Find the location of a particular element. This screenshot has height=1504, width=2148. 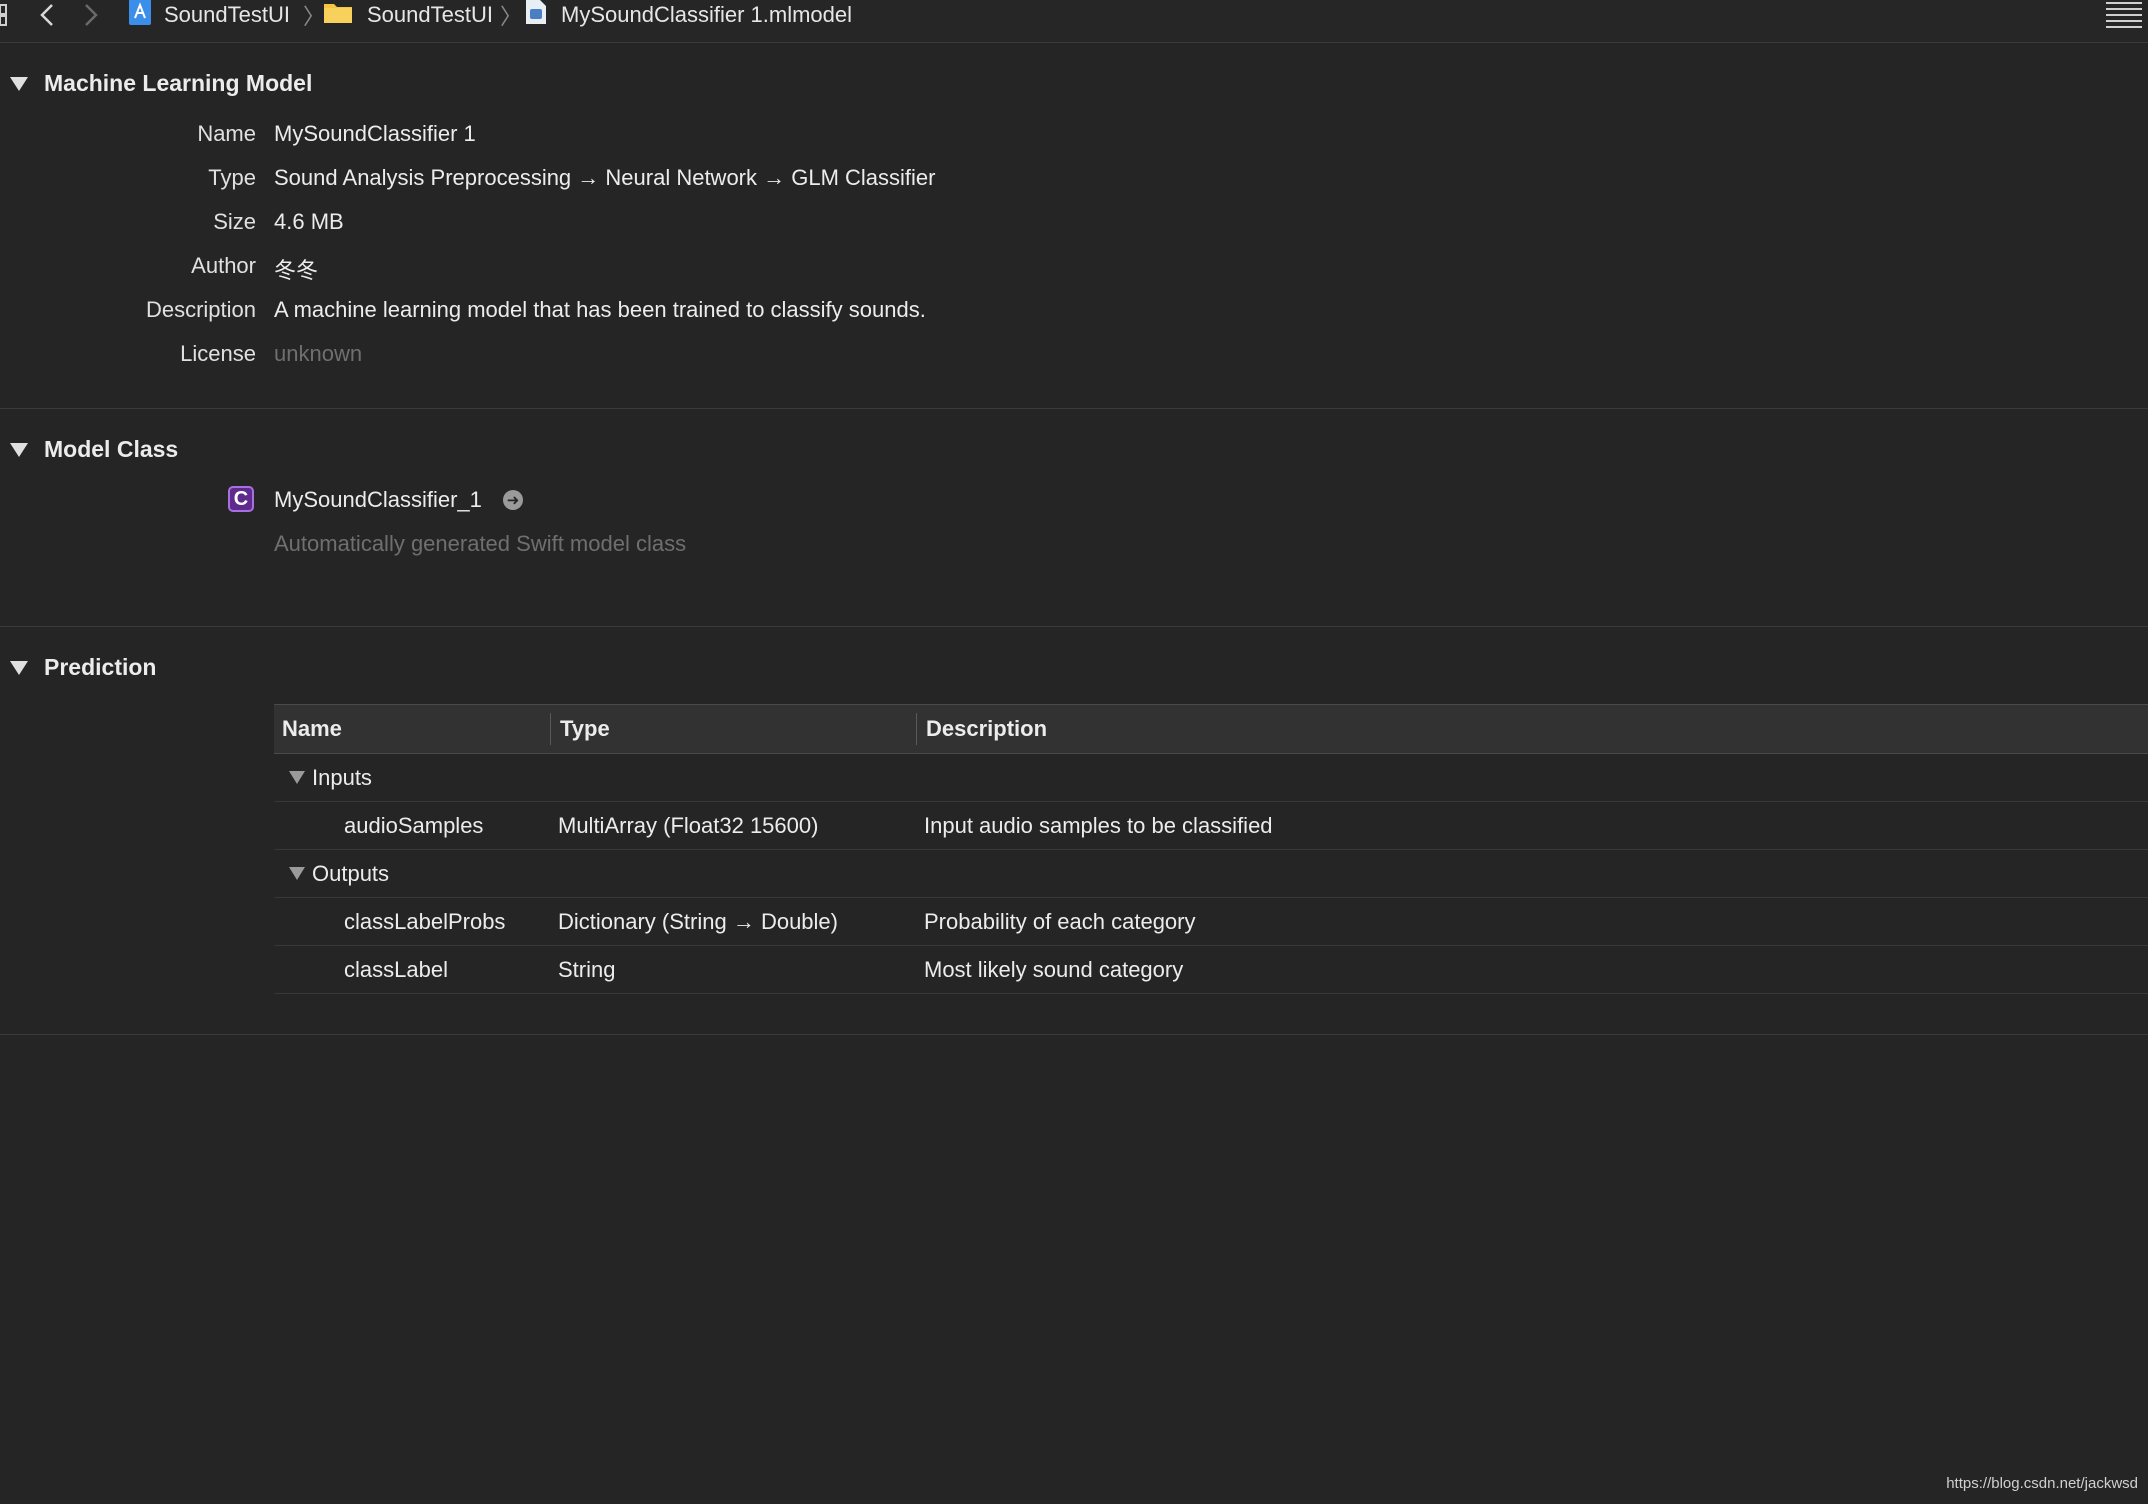

breadcrumb-file: MySoundClassifier 1.mlmodel is located at coordinates (688, 15).